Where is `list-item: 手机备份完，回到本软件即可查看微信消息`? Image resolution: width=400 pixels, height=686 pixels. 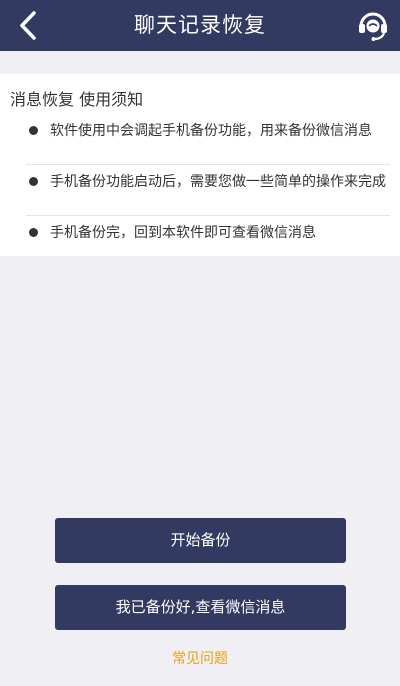 list-item: 手机备份完，回到本软件即可查看微信消息 is located at coordinates (208, 233).